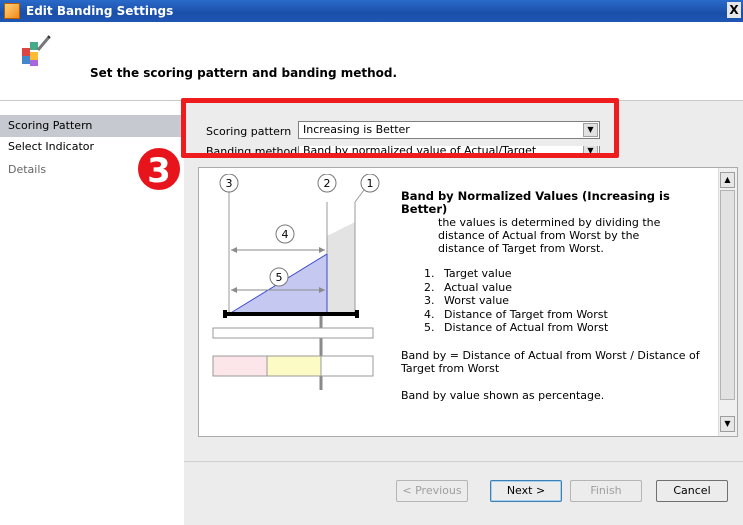 The image size is (743, 525). I want to click on scroll-up-icon: ▲, so click(727, 180).